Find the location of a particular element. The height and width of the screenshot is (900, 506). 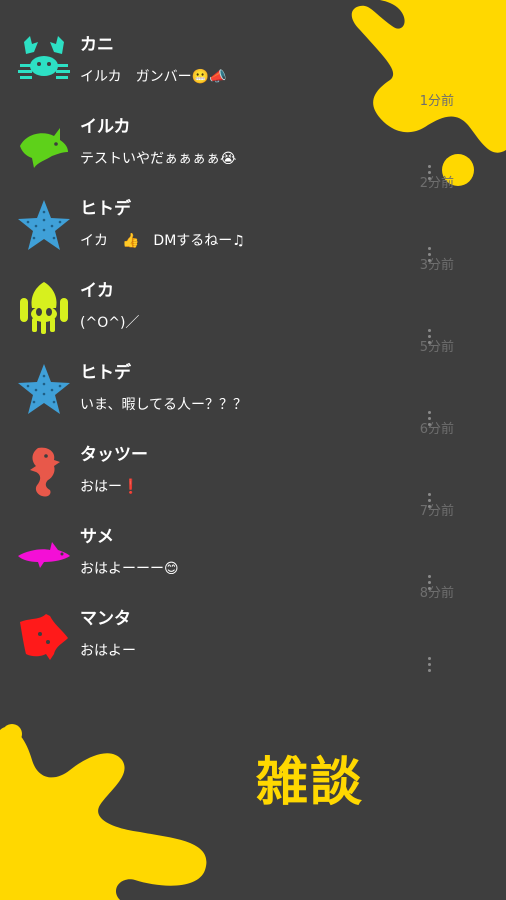

sender-name: タッツー is located at coordinates (114, 455).